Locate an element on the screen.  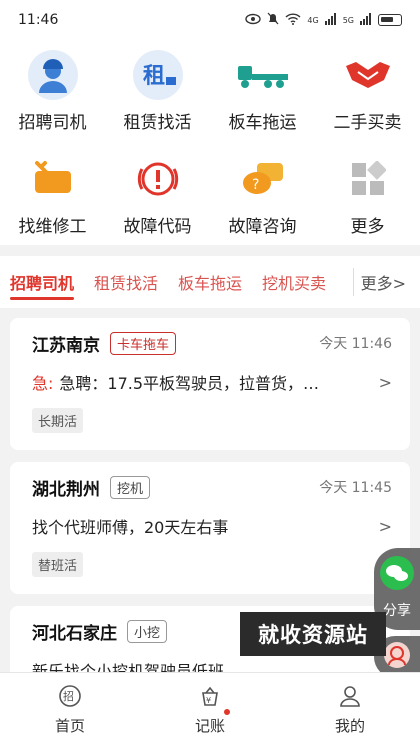
grid-item-label: 招聘司机 is located at coordinates (52, 123).